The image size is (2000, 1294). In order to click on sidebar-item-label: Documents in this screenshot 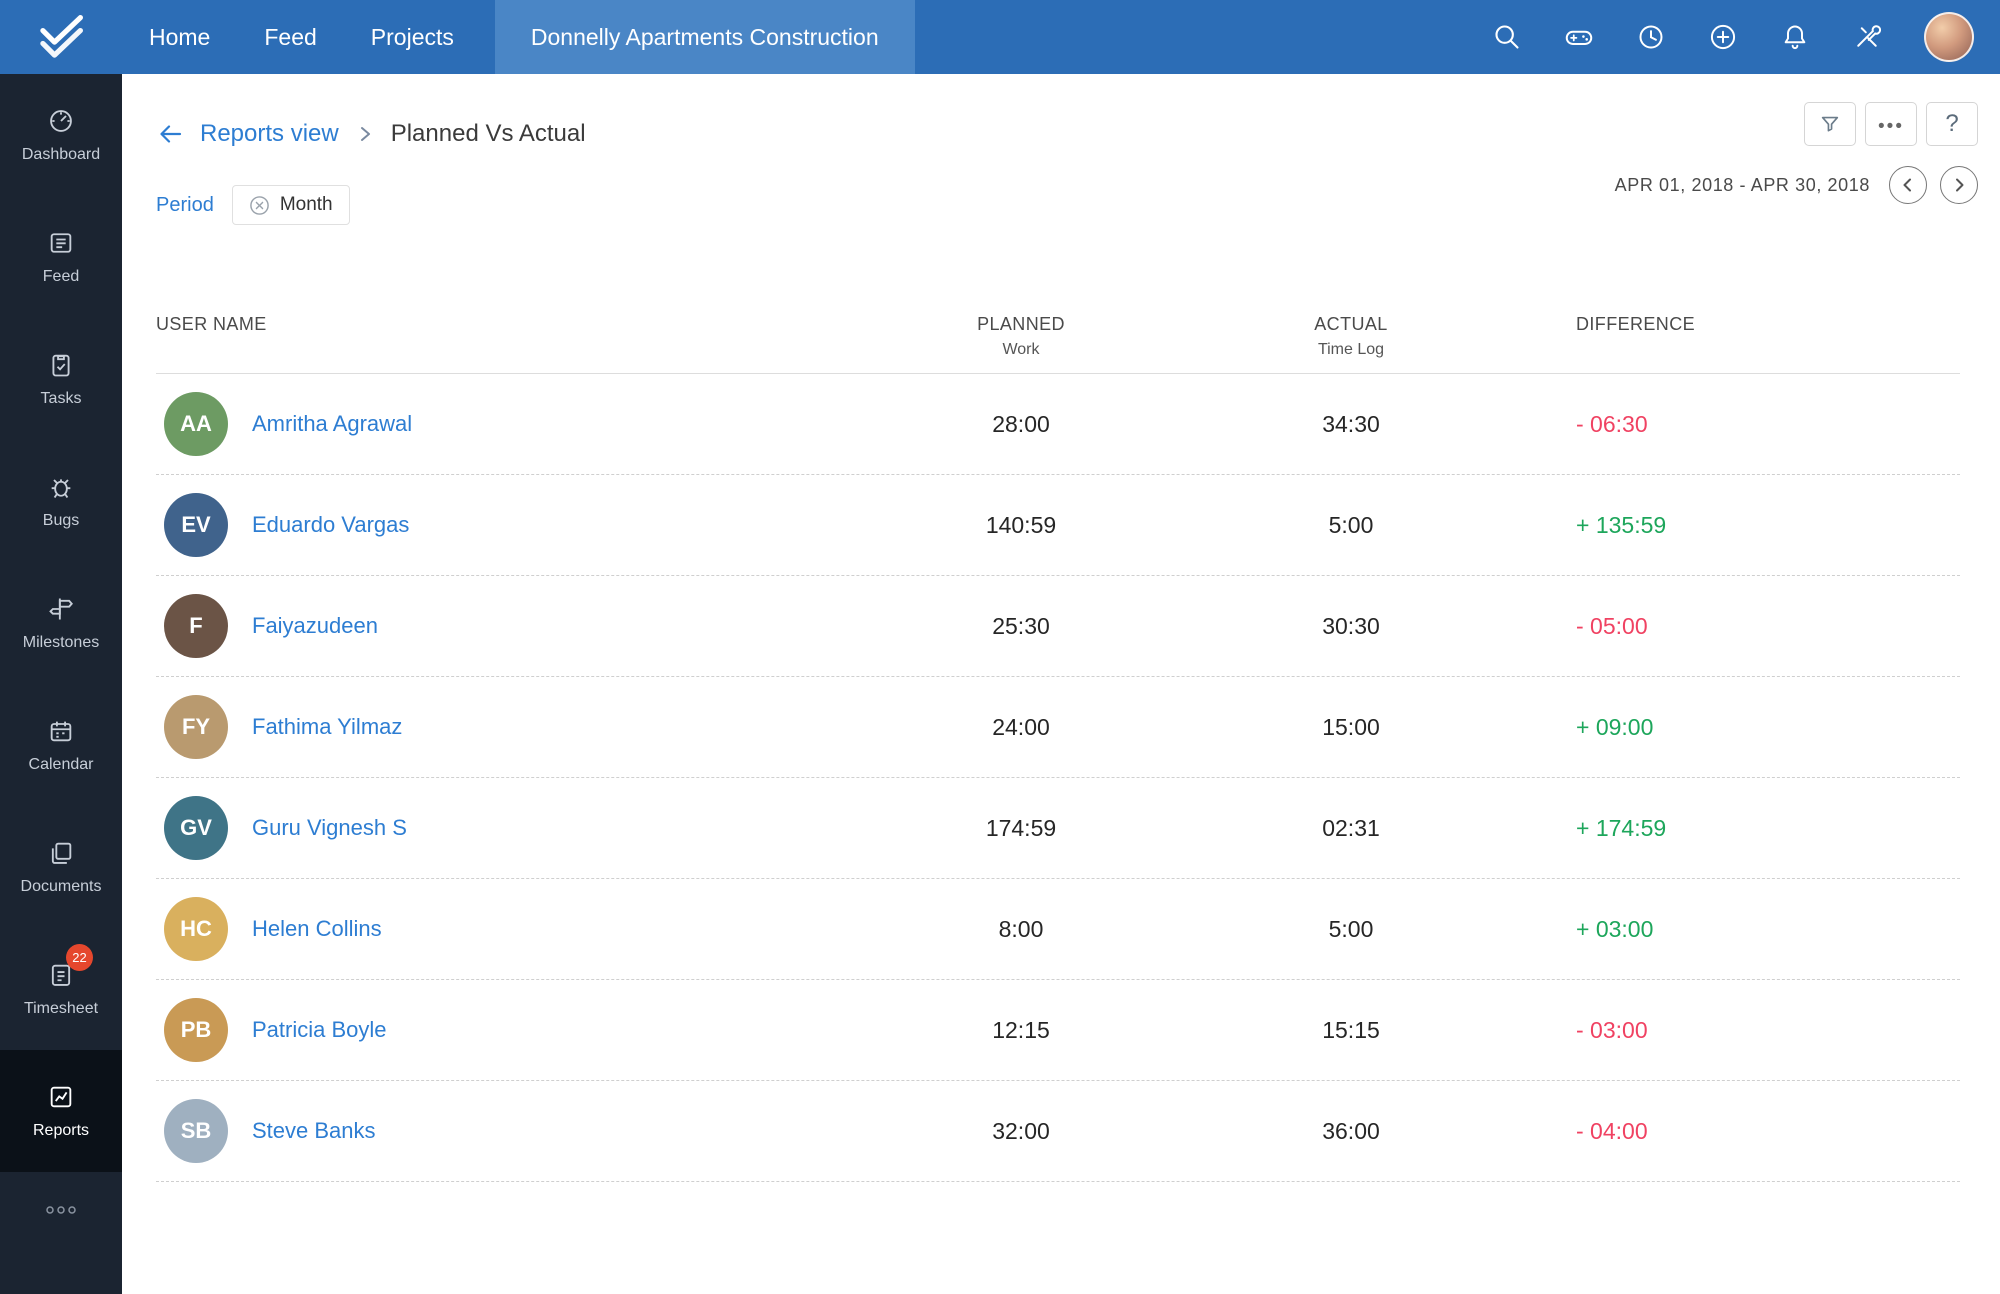, I will do `click(61, 886)`.